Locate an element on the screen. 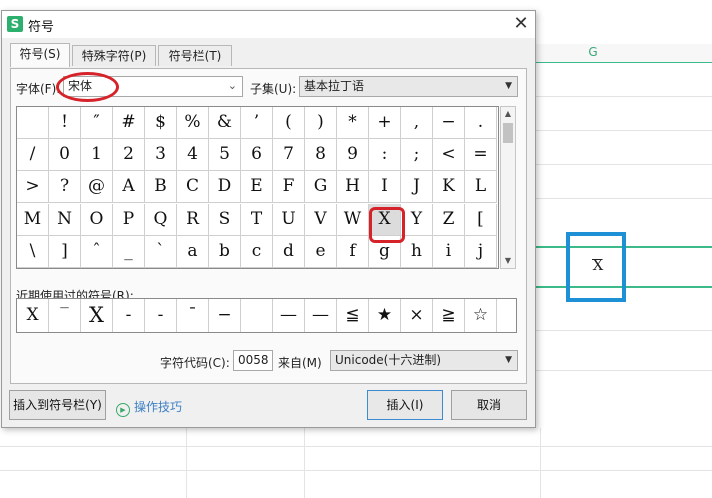 This screenshot has height=498, width=712. symbol-cell: ’ is located at coordinates (257, 123).